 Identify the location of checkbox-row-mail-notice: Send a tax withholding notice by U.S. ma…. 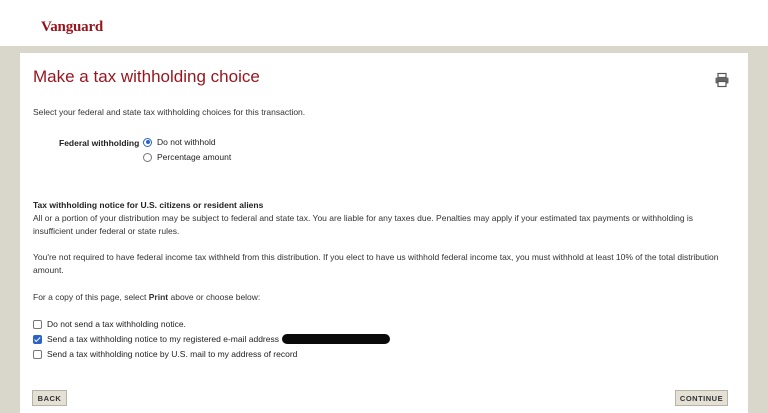
(165, 354).